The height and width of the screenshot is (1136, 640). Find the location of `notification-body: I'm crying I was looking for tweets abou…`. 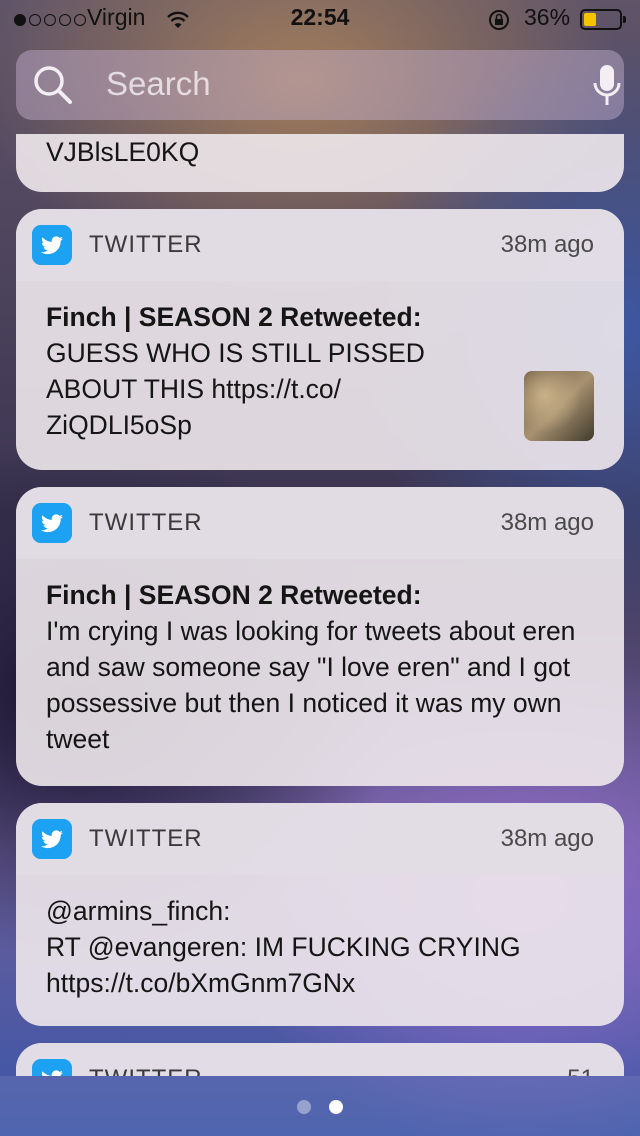

notification-body: I'm crying I was looking for tweets abou… is located at coordinates (311, 685).